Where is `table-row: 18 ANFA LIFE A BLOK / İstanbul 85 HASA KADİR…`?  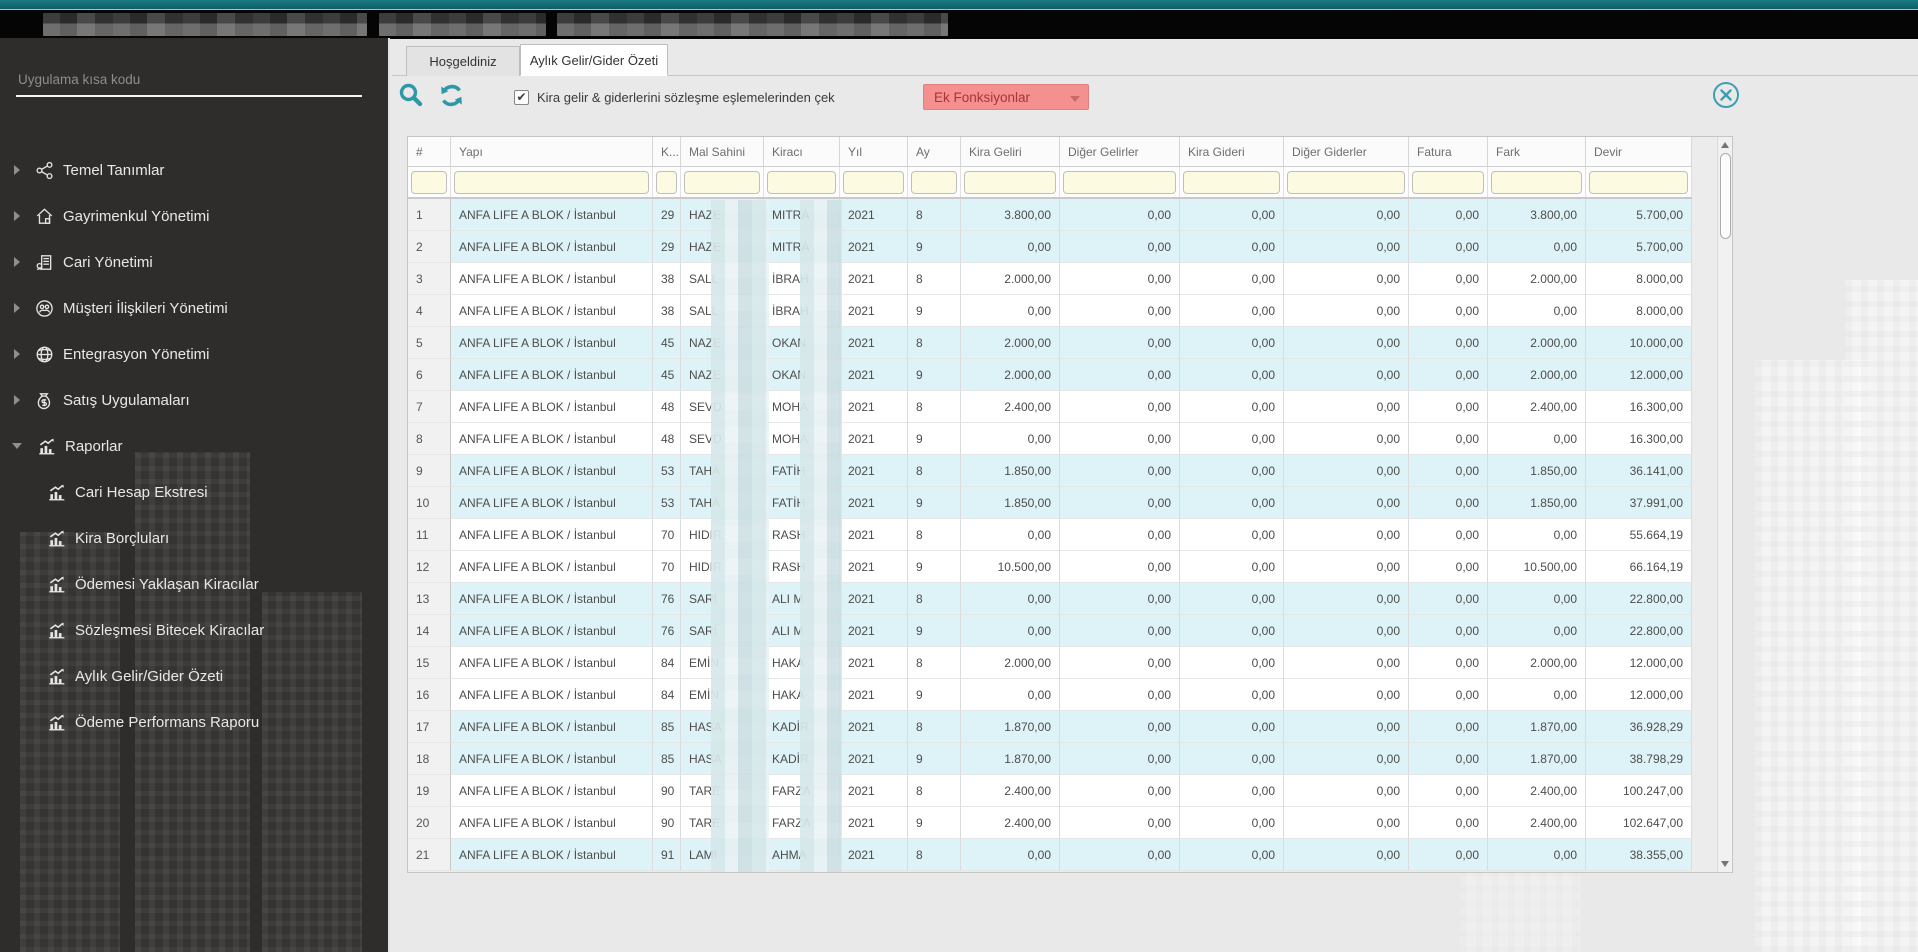 table-row: 18 ANFA LIFE A BLOK / İstanbul 85 HASA KADİR… is located at coordinates (1050, 759).